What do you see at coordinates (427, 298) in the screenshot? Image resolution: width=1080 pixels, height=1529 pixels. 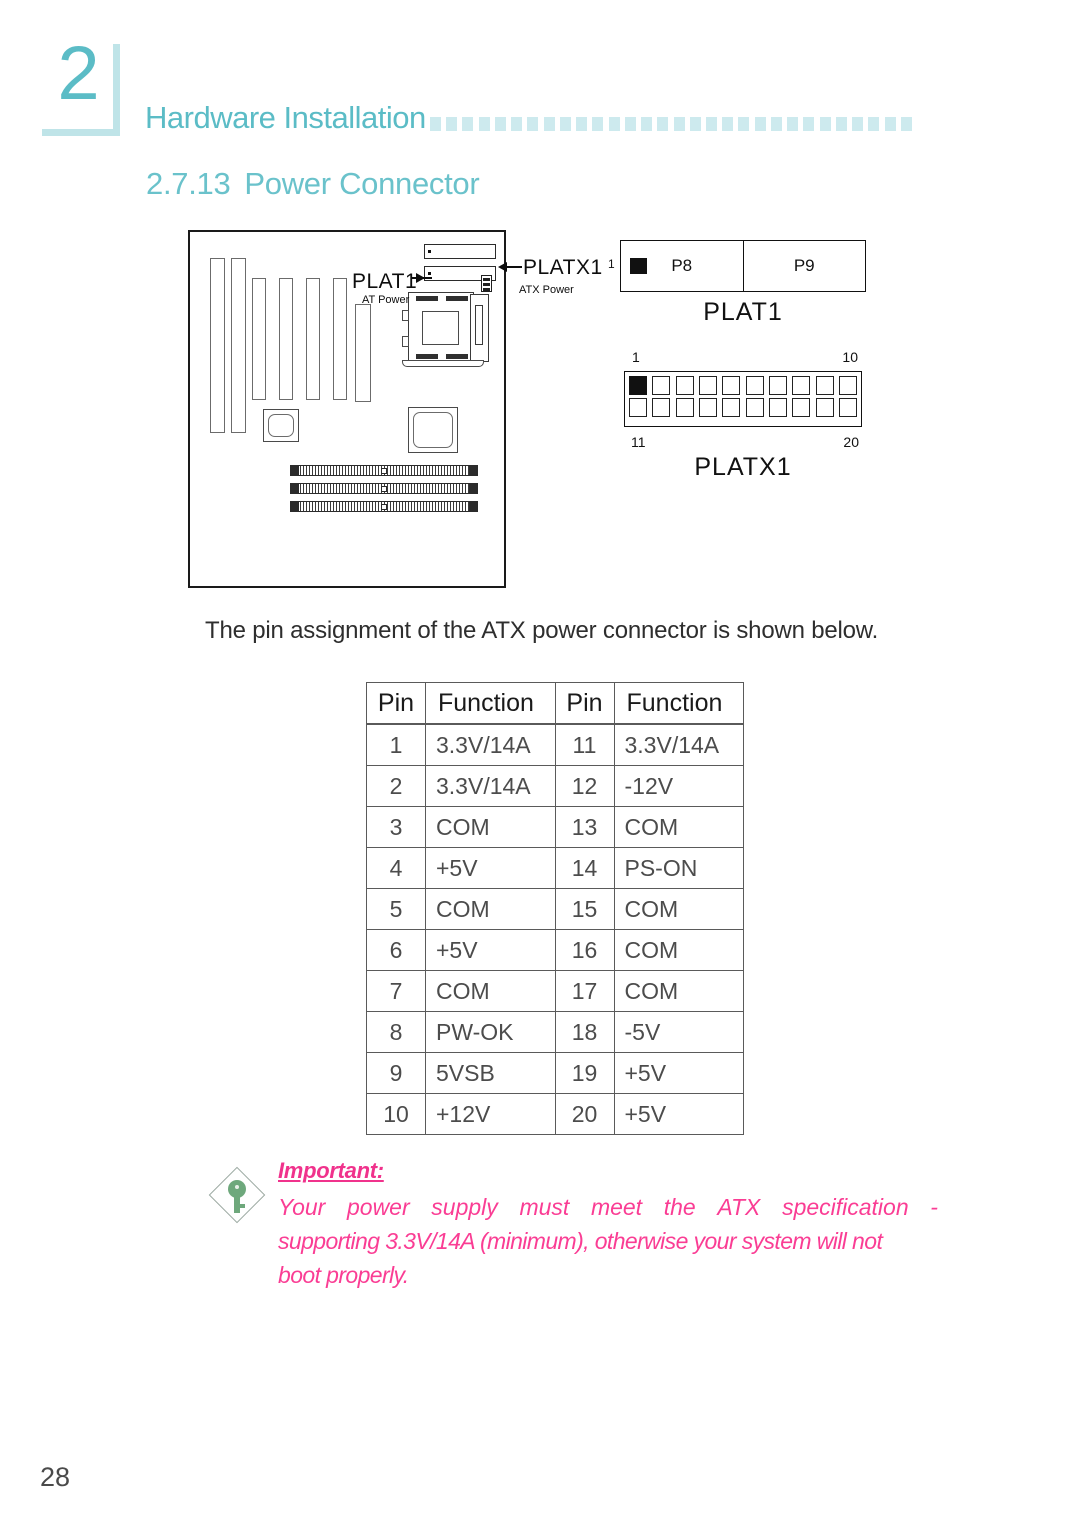 I see `cpu-socket-bar-top-left` at bounding box center [427, 298].